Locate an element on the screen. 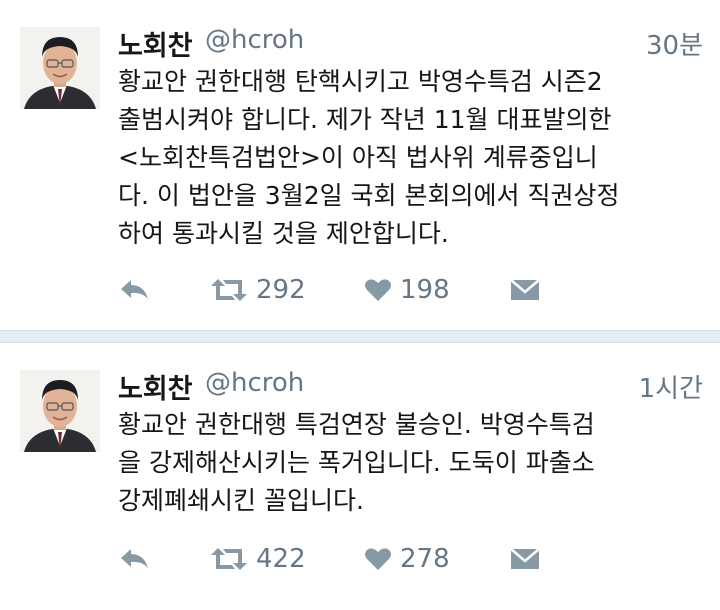  action-bar: 422 278 is located at coordinates (410, 559).